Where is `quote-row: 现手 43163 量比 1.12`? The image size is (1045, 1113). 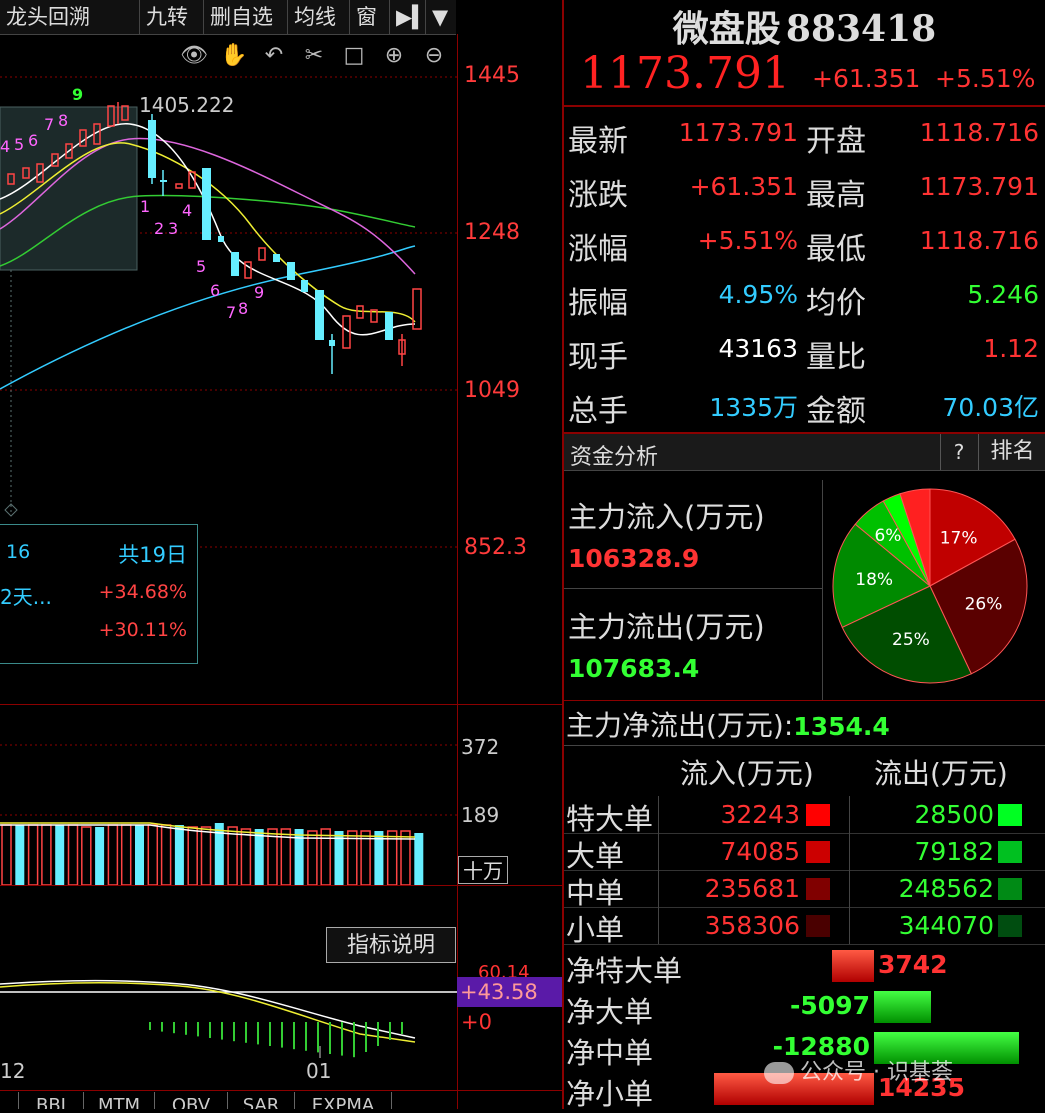
quote-row: 现手 43163 量比 1.12 is located at coordinates (804, 351).